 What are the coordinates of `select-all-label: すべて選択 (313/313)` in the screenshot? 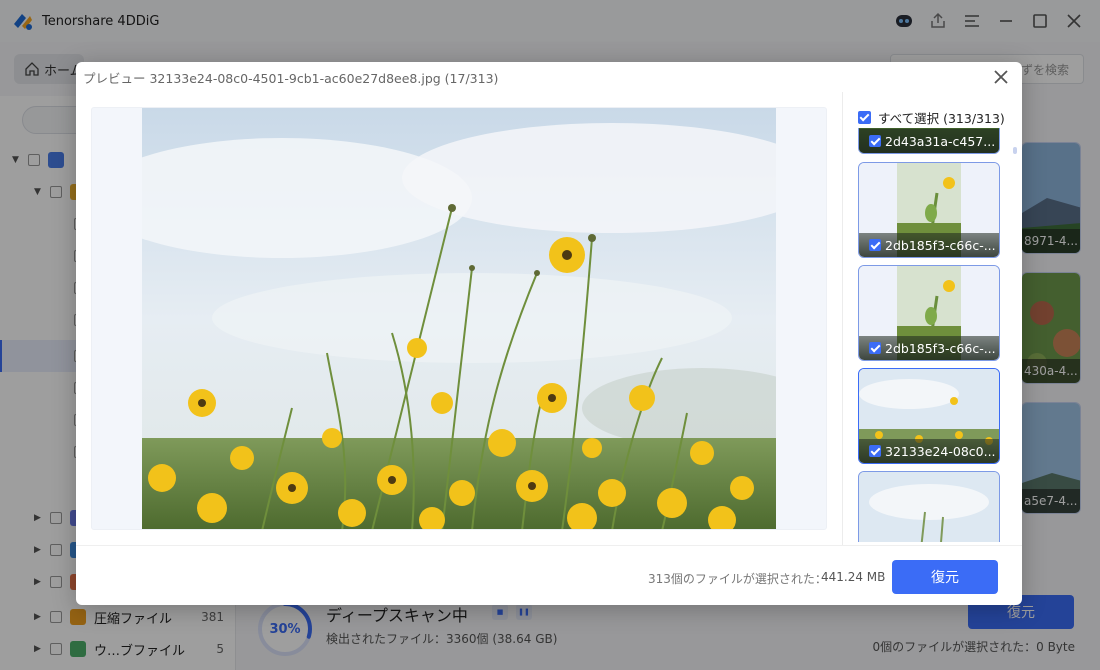 It's located at (941, 118).